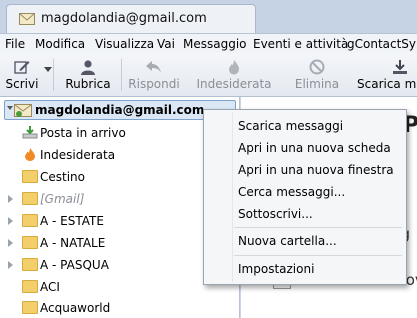  Describe the element at coordinates (385, 75) in the screenshot. I see `get-messages-button: Scarica messaggi` at that location.